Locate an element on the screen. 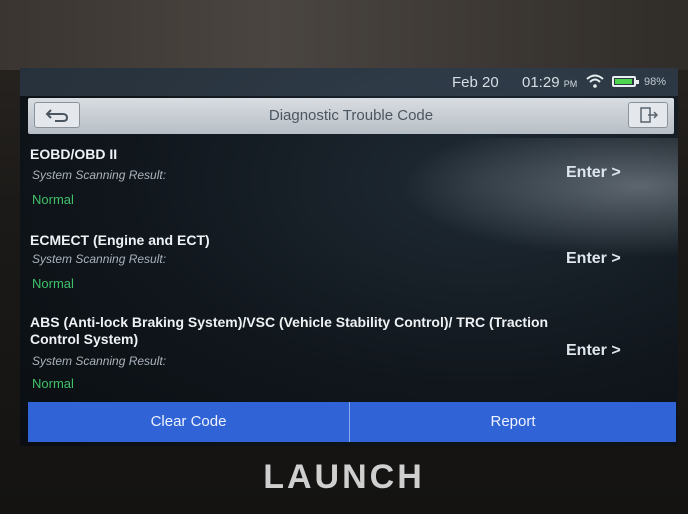  battery-icon is located at coordinates (625, 81).